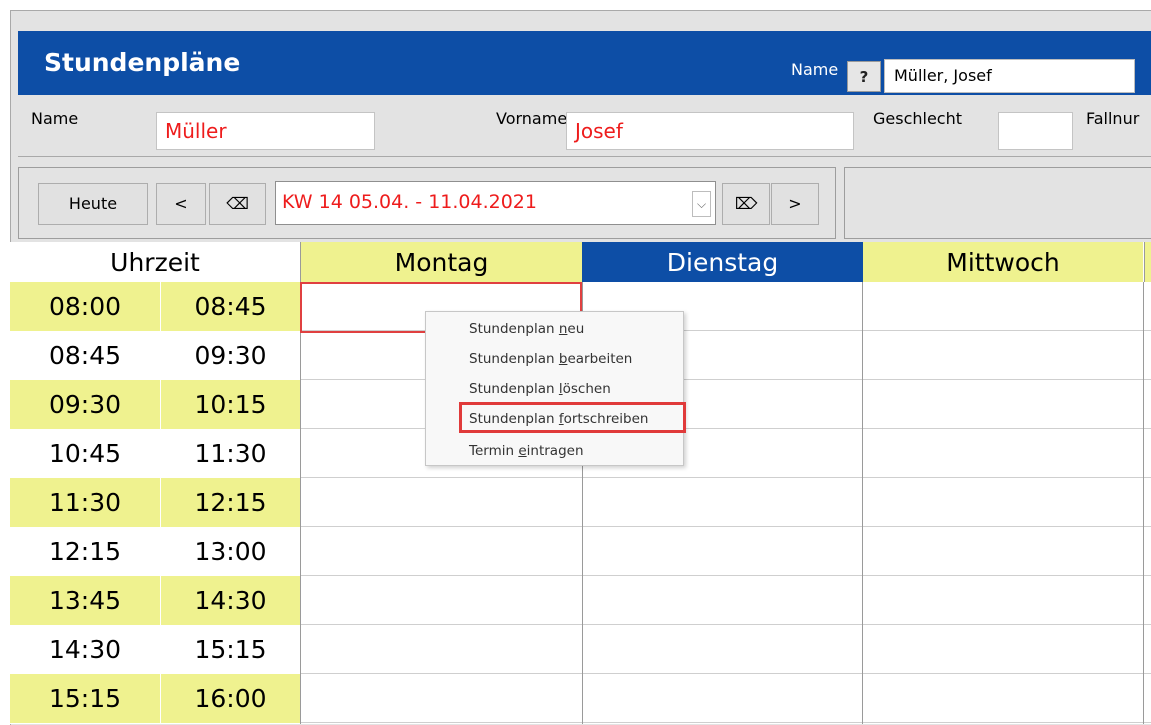 Image resolution: width=1151 pixels, height=725 pixels. Describe the element at coordinates (85, 649) in the screenshot. I see `slot-start-time: 14:30` at that location.